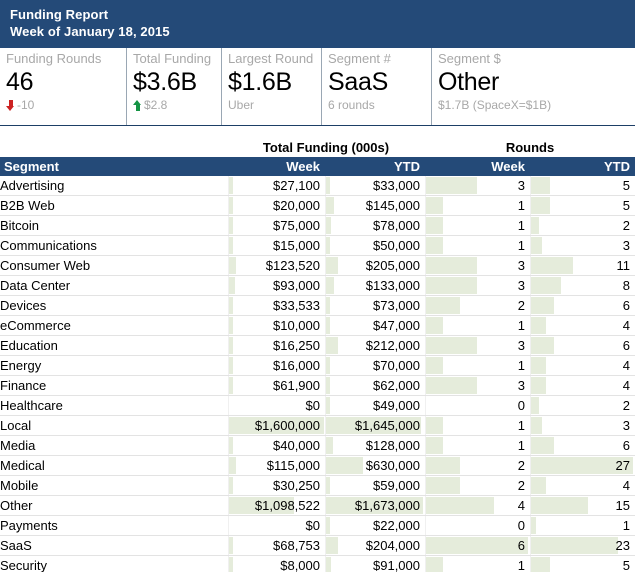 The image size is (635, 572). Describe the element at coordinates (114, 465) in the screenshot. I see `cell-segment: Medical` at that location.